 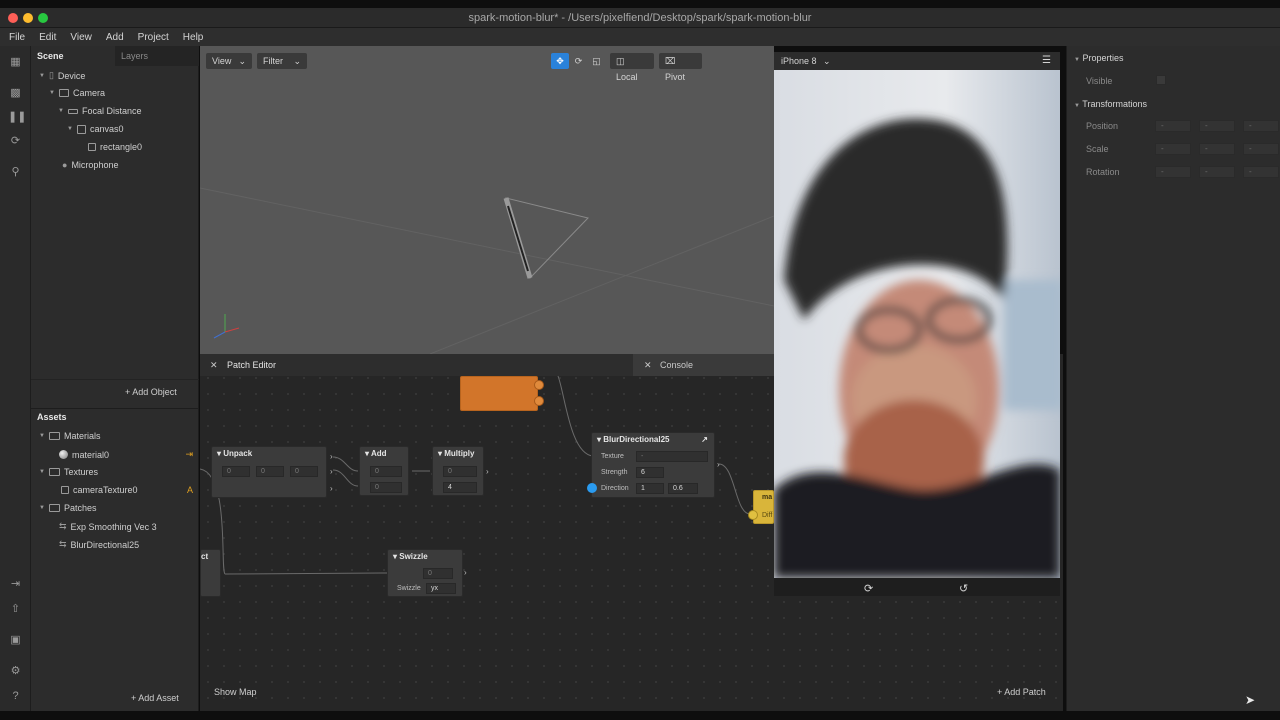 I want to click on add-node: ▾ Add 0 0, so click(x=384, y=471).